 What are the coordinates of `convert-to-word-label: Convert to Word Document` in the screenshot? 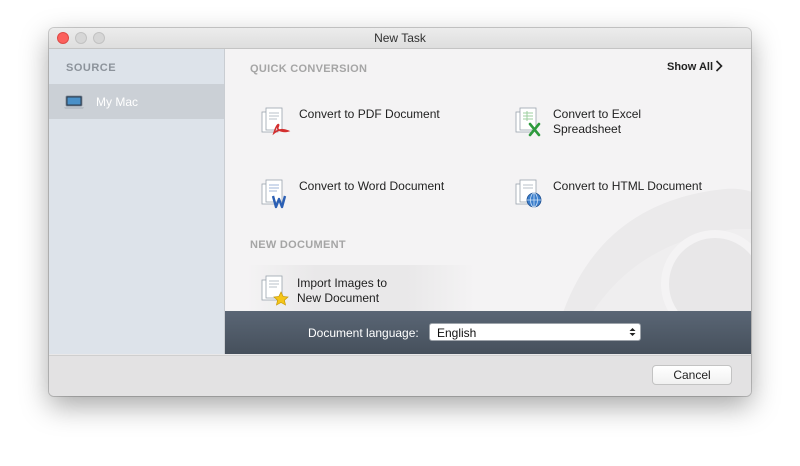 It's located at (372, 186).